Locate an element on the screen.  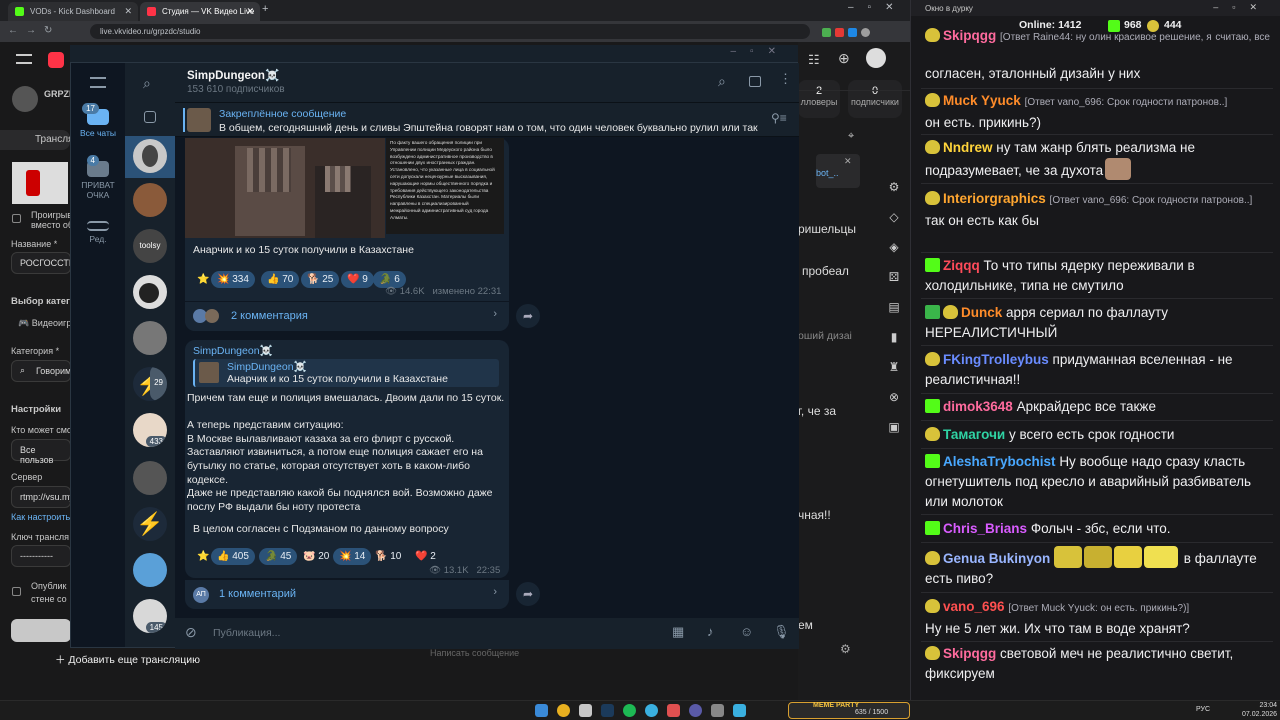
studio-toolbar: ⚙ ◇ ◈ ⚄ ▤ ▮ ♜ ⊗ ▣ is located at coordinates (894, 307).